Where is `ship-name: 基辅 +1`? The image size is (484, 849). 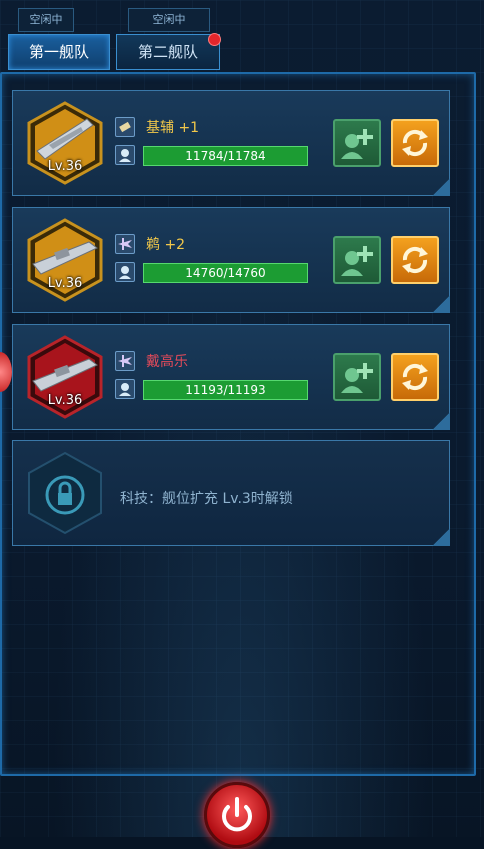
ship-name: 基辅 +1 is located at coordinates (173, 128).